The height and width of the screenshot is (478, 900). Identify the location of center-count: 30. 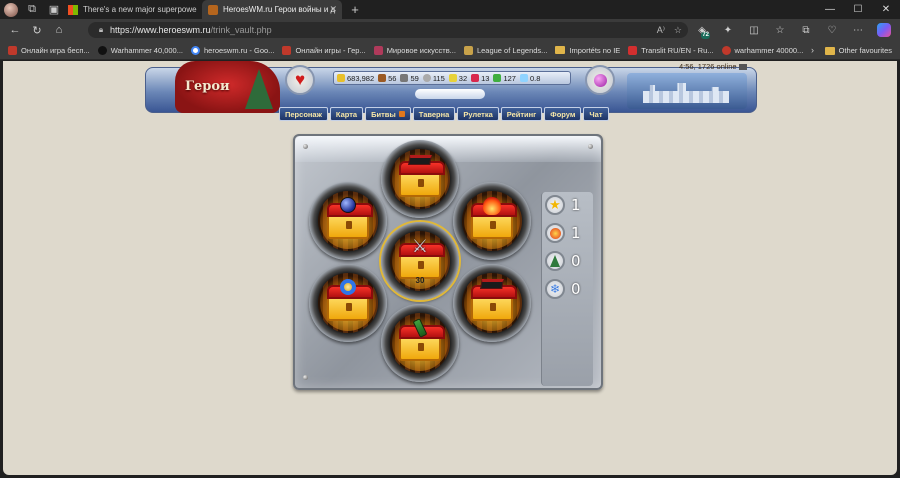
(420, 280).